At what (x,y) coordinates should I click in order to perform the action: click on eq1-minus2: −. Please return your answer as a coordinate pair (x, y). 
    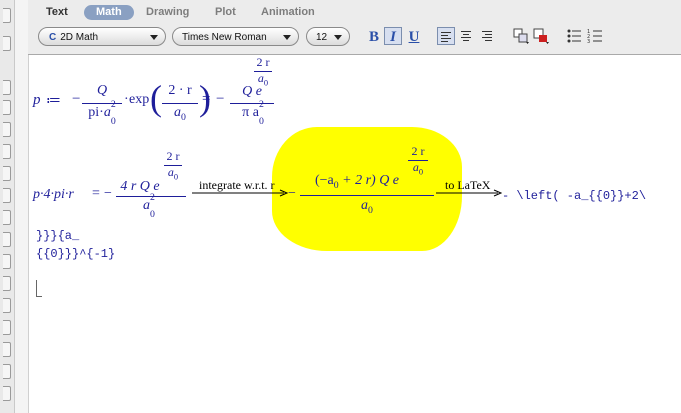
    Looking at the image, I should click on (220, 99).